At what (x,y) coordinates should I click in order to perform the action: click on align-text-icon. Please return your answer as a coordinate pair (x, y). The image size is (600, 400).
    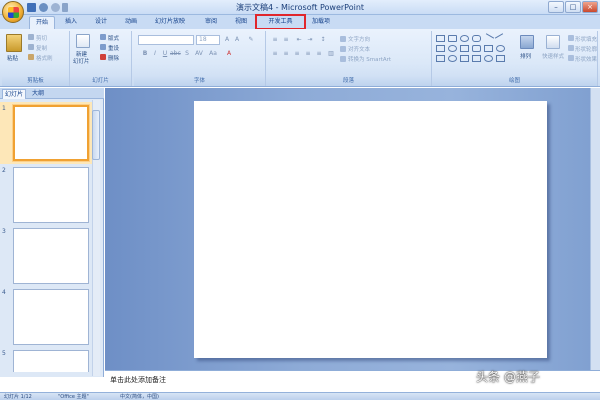
    Looking at the image, I should click on (343, 49).